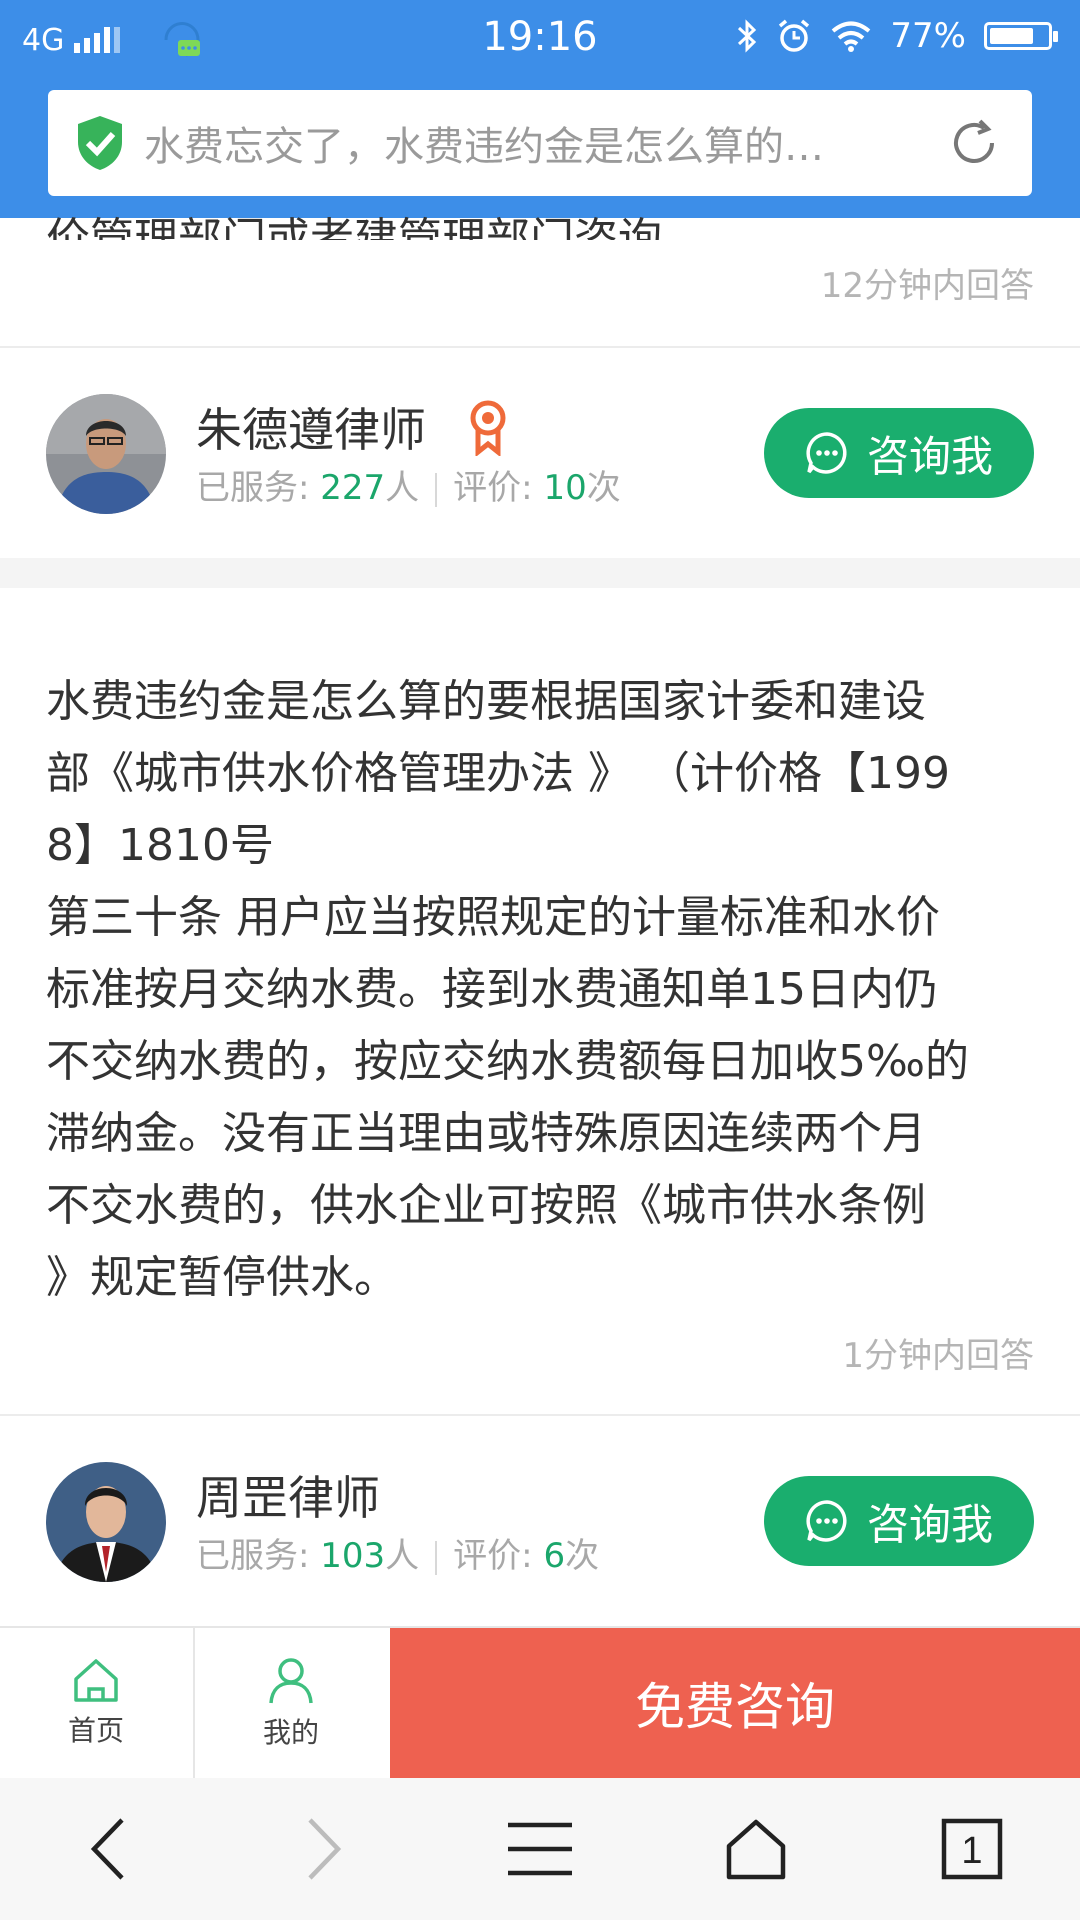  What do you see at coordinates (290, 1732) in the screenshot?
I see `tab-mine-label: 我的` at bounding box center [290, 1732].